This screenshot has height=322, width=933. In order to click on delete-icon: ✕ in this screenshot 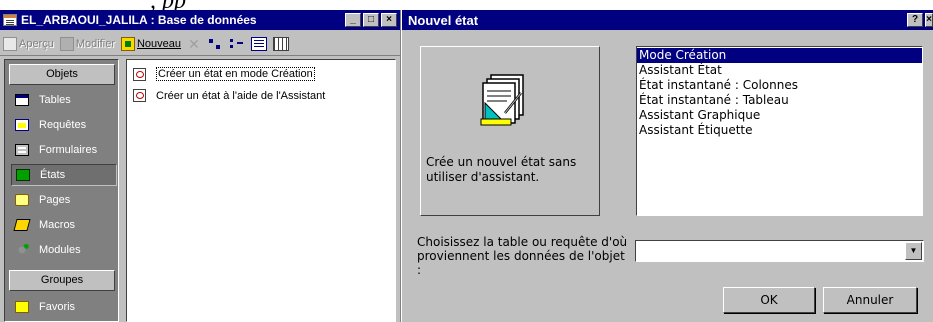, I will do `click(194, 43)`.